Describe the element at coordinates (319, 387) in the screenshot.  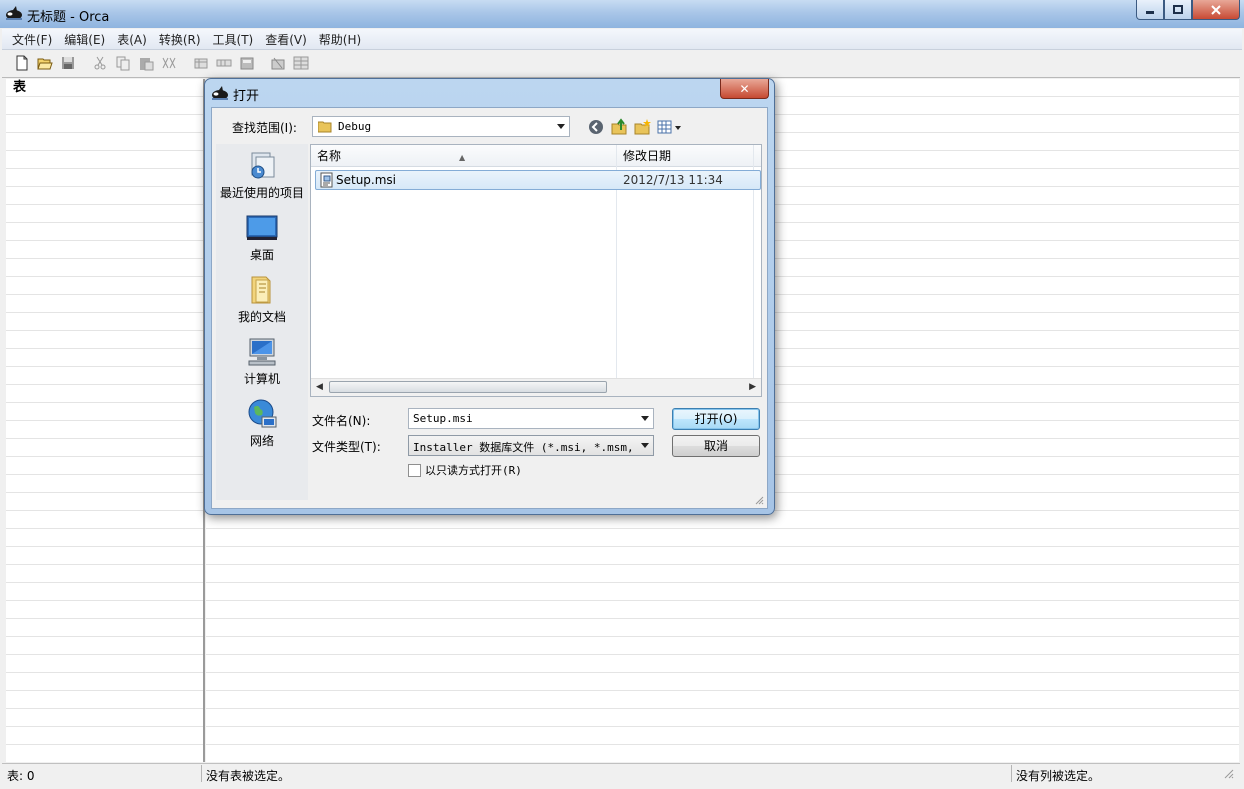
I see `scroll-left-icon: ◀` at that location.